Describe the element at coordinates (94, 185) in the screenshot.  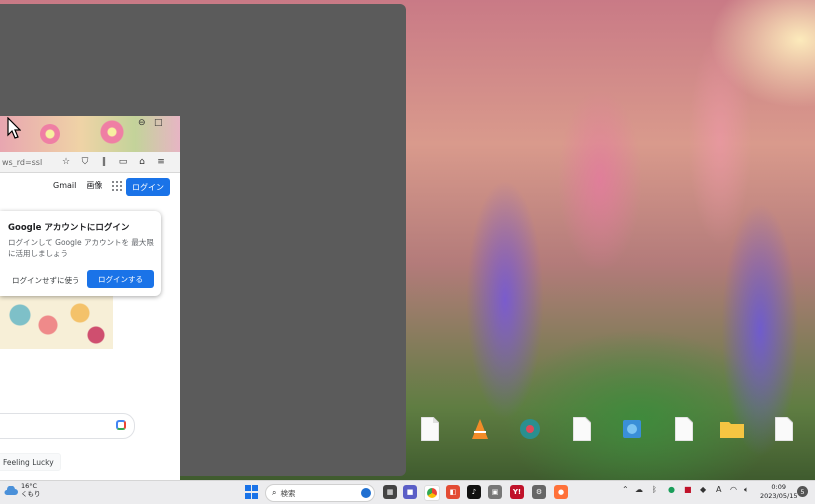
I see `images-link: 画像` at that location.